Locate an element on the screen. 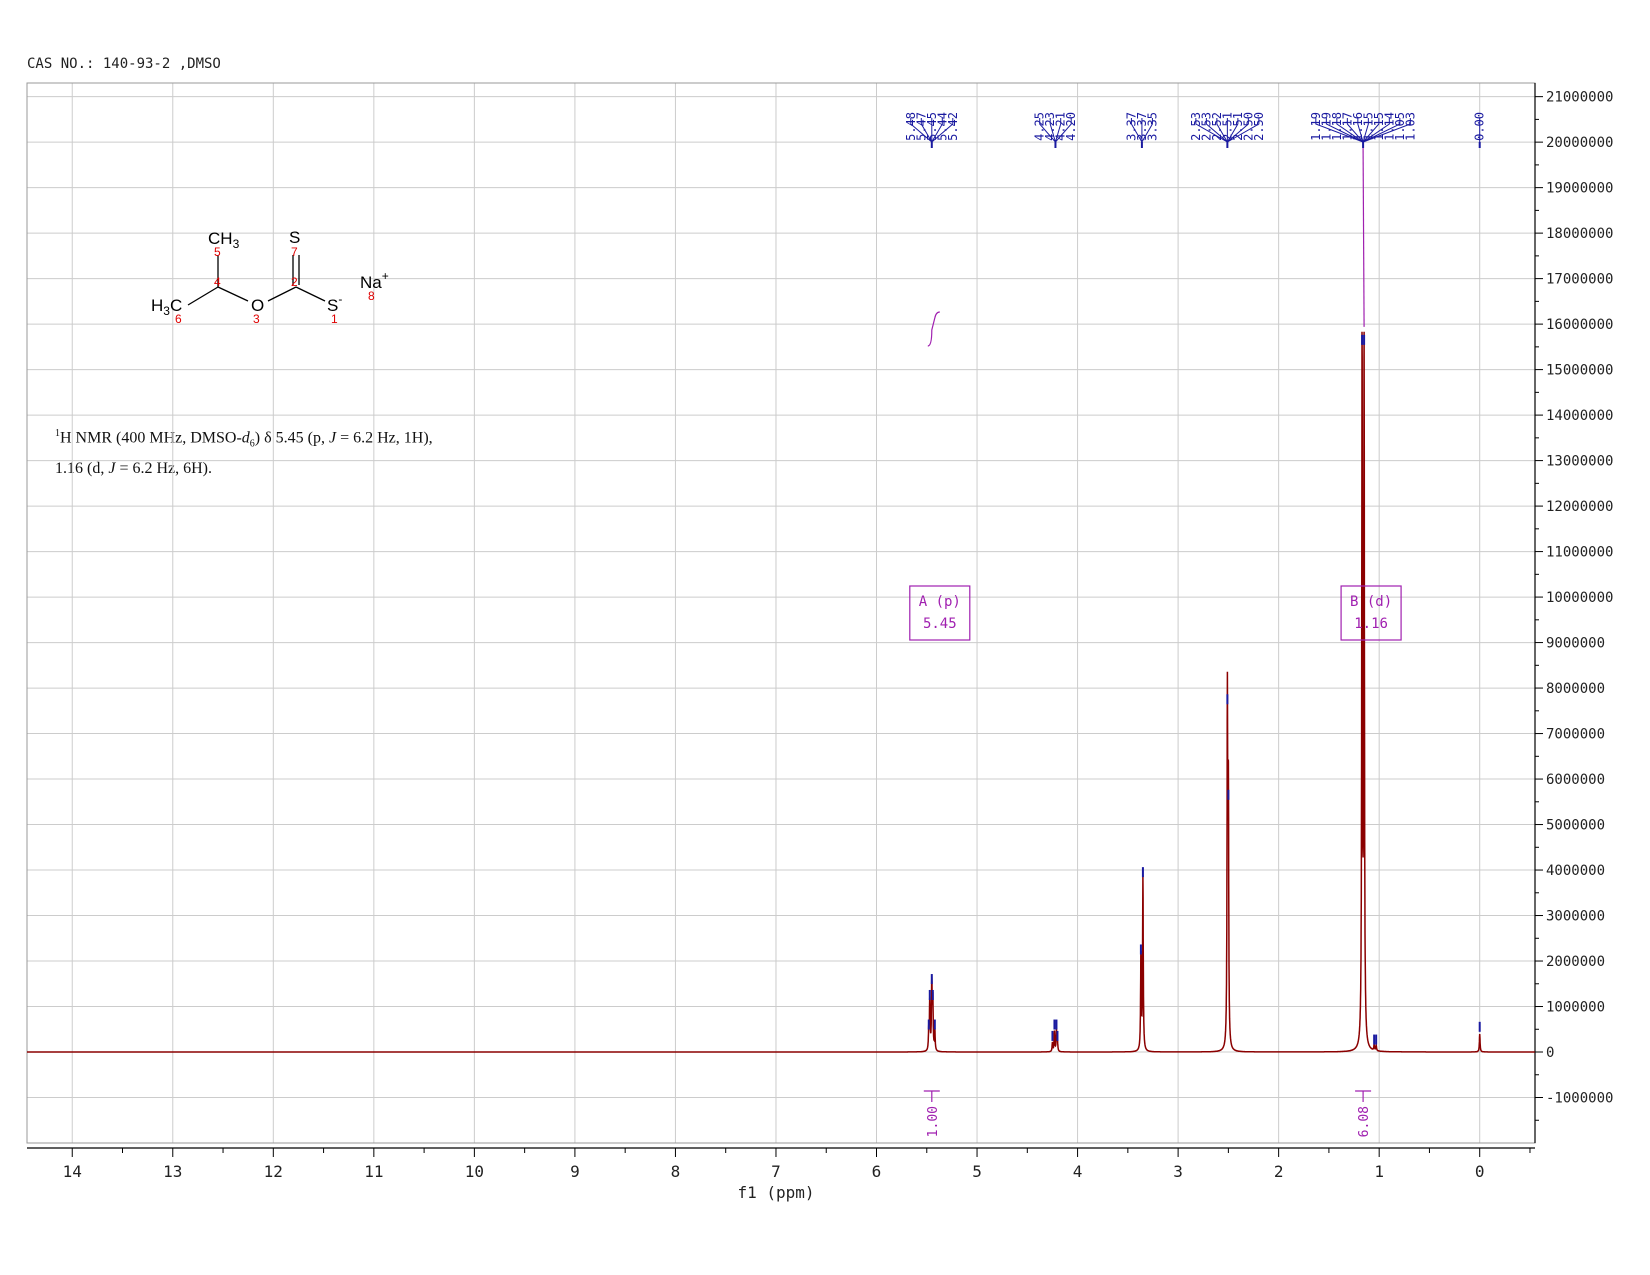  y-tick-label: 6000000 is located at coordinates (1575, 780).